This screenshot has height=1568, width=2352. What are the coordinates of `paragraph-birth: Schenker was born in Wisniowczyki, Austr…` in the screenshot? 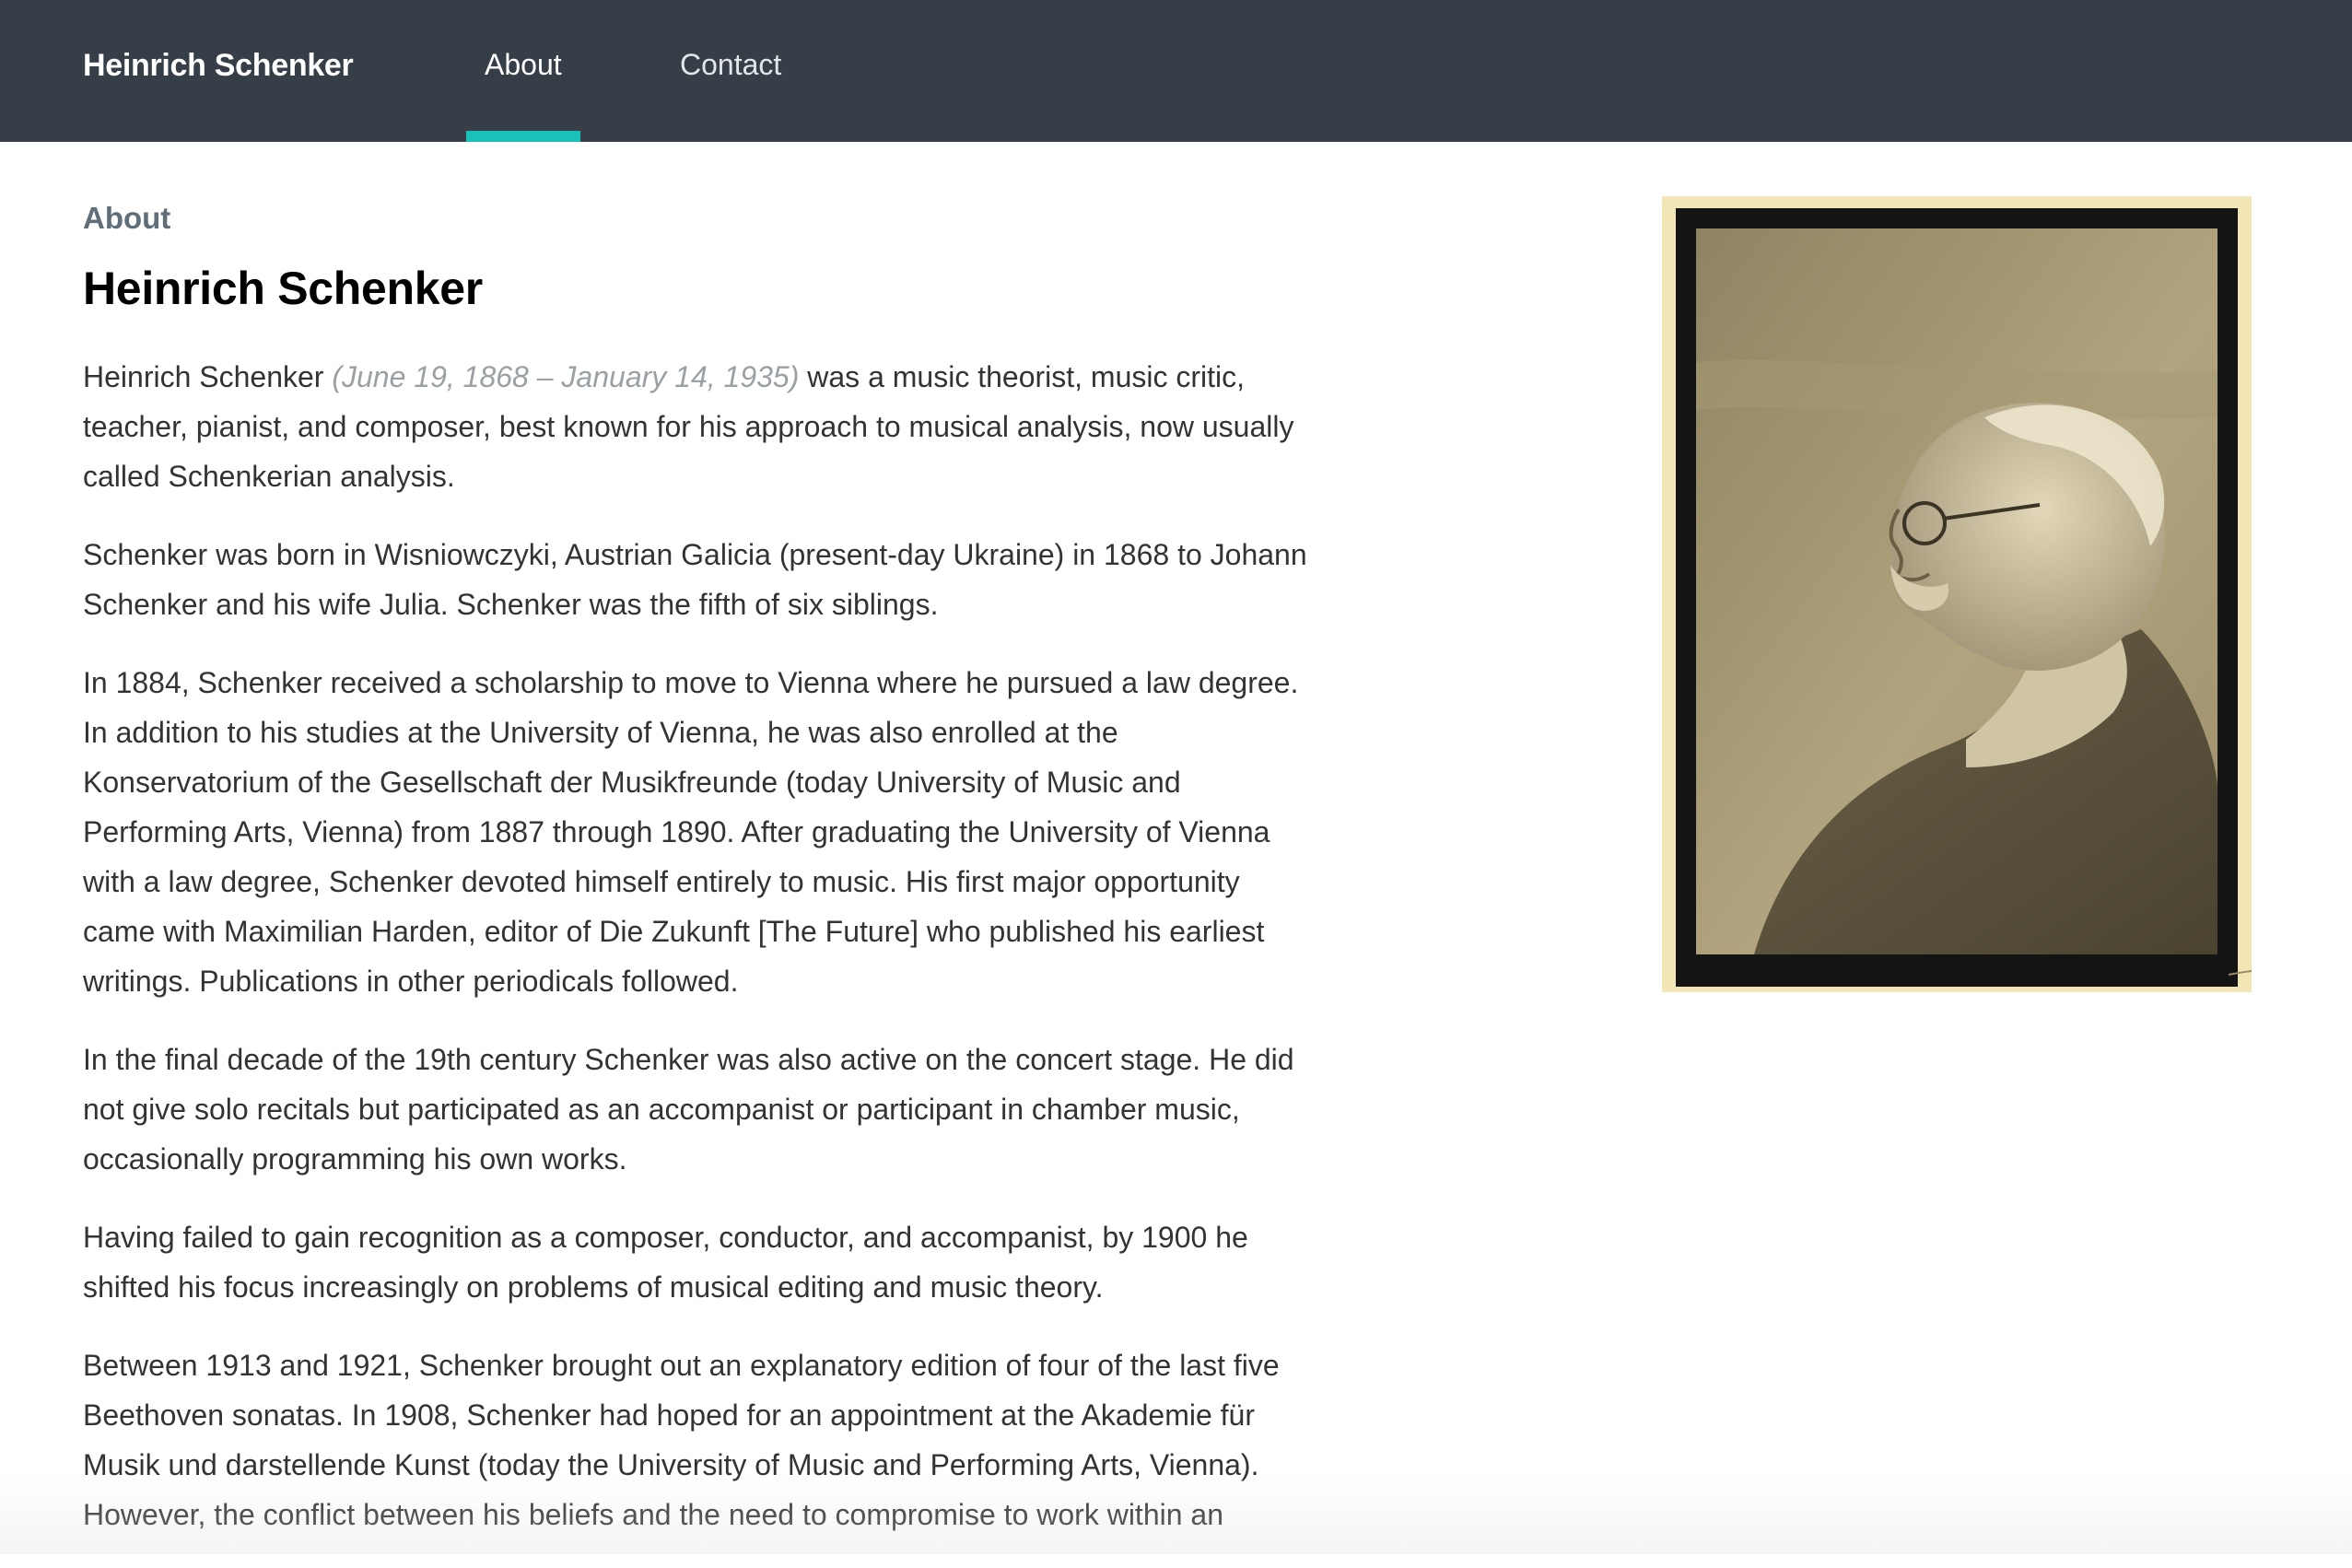 It's located at (695, 579).